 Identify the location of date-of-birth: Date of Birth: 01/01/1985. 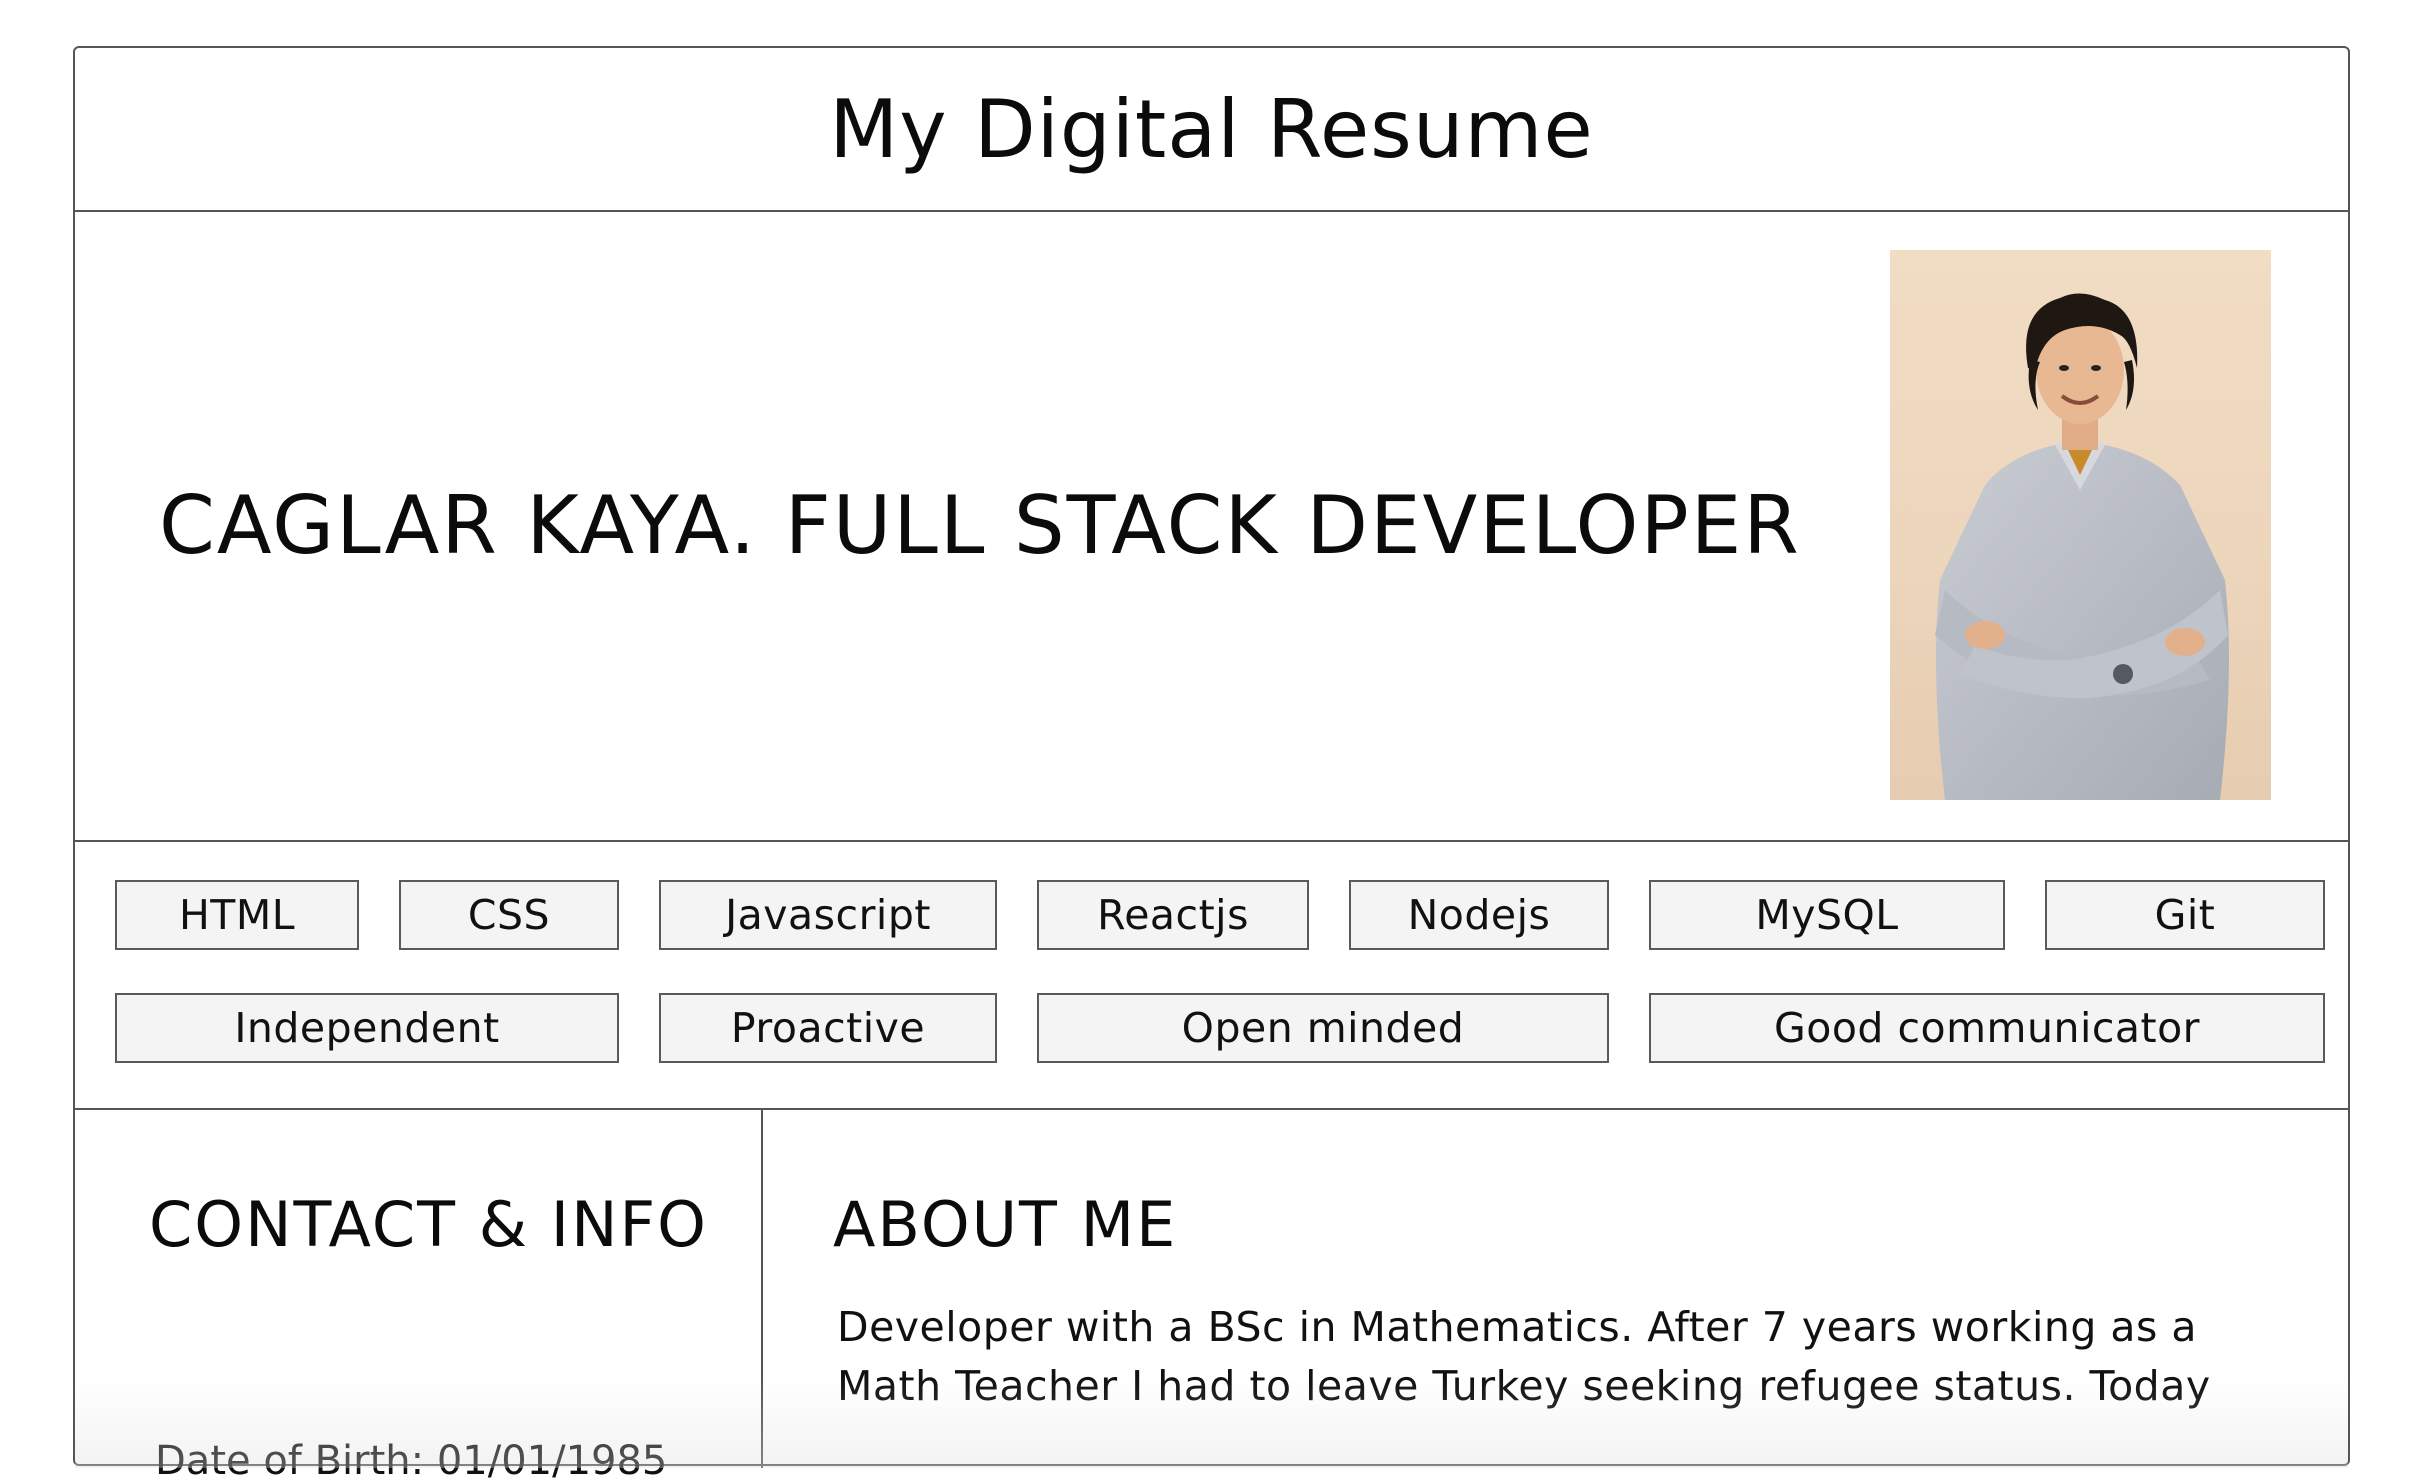
(411, 1461).